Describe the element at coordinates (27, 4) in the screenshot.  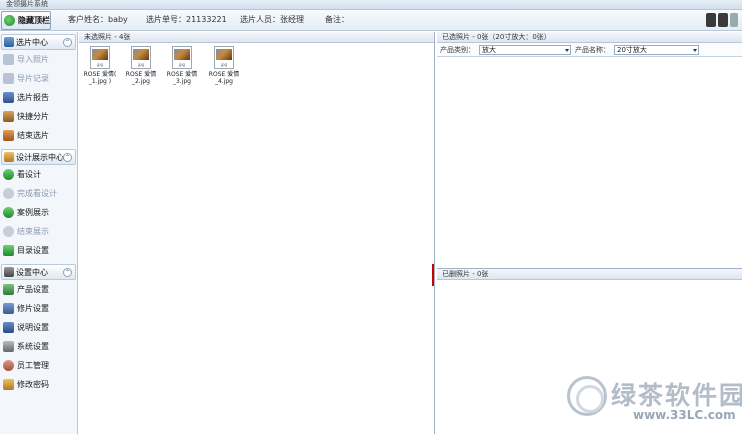
I see `window-title: 金领摄片系统` at that location.